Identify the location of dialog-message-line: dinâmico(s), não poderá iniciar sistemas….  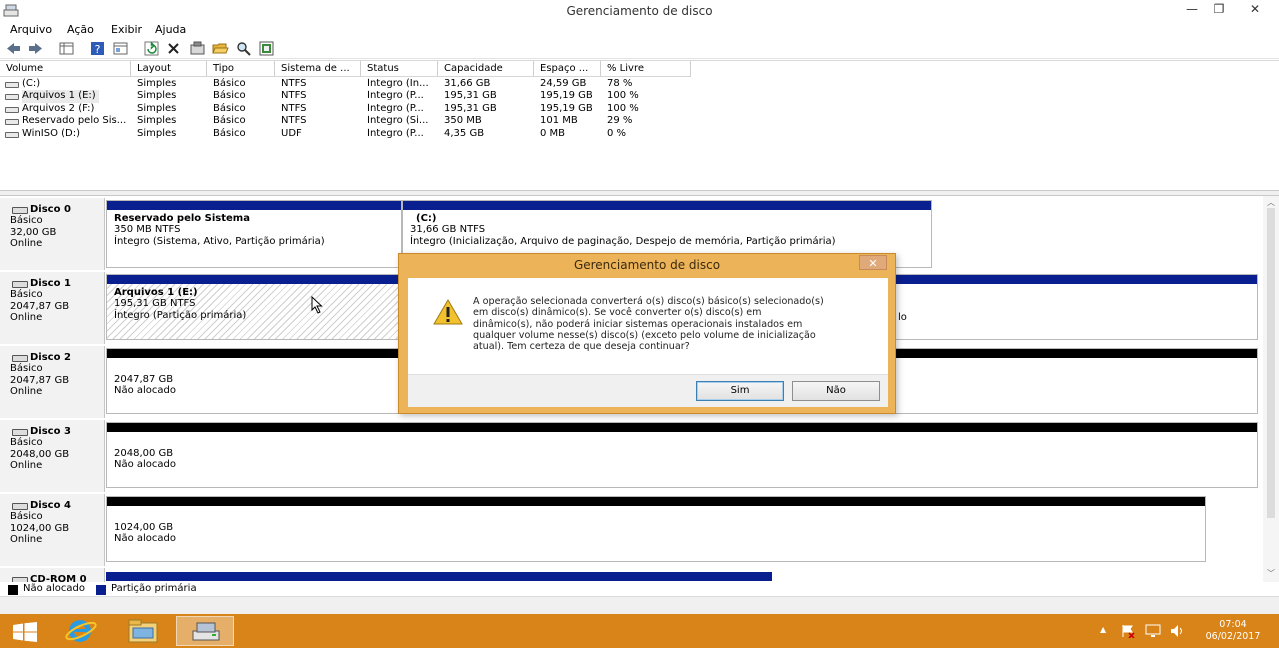
(638, 324).